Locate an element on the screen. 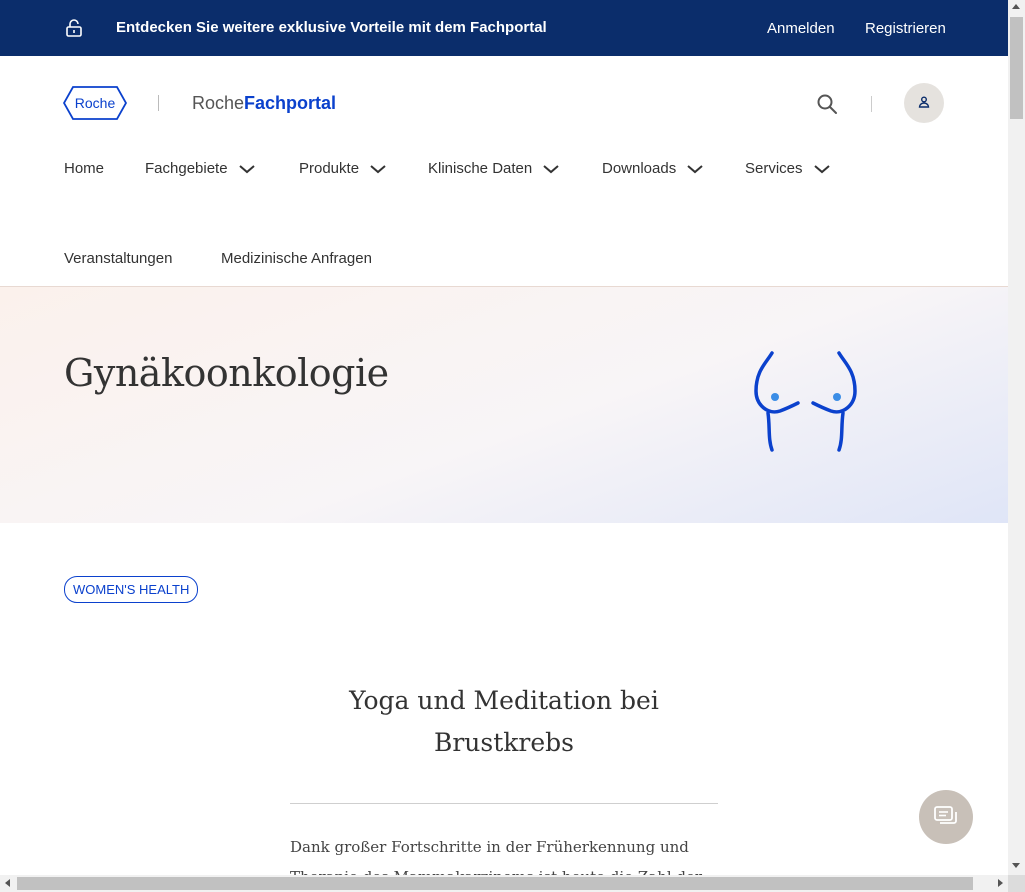 The width and height of the screenshot is (1025, 892). nav-produkte: Produkte is located at coordinates (343, 168).